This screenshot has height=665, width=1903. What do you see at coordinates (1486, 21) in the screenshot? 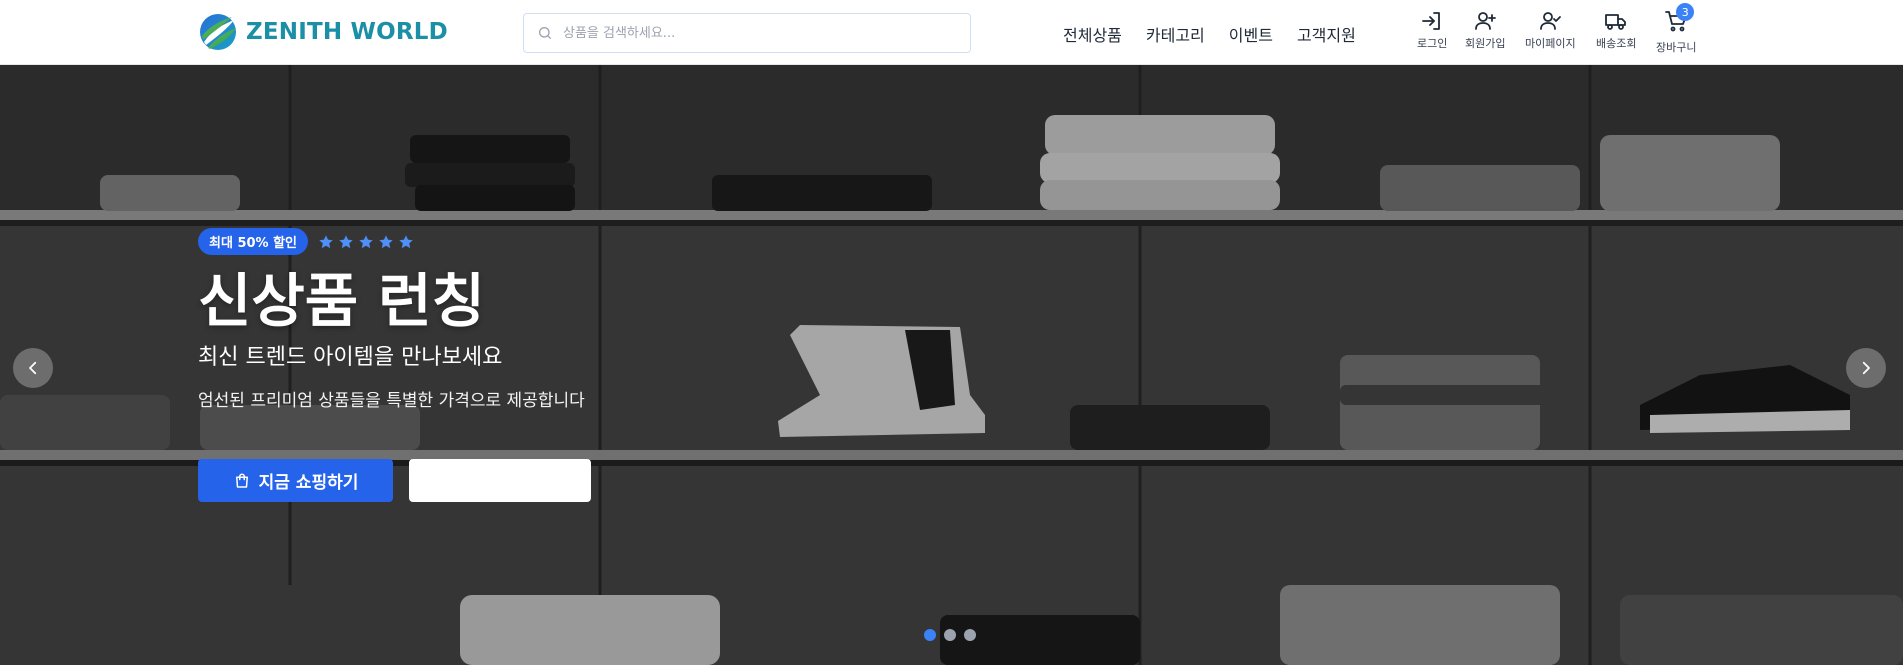
I see `user-plus-icon` at bounding box center [1486, 21].